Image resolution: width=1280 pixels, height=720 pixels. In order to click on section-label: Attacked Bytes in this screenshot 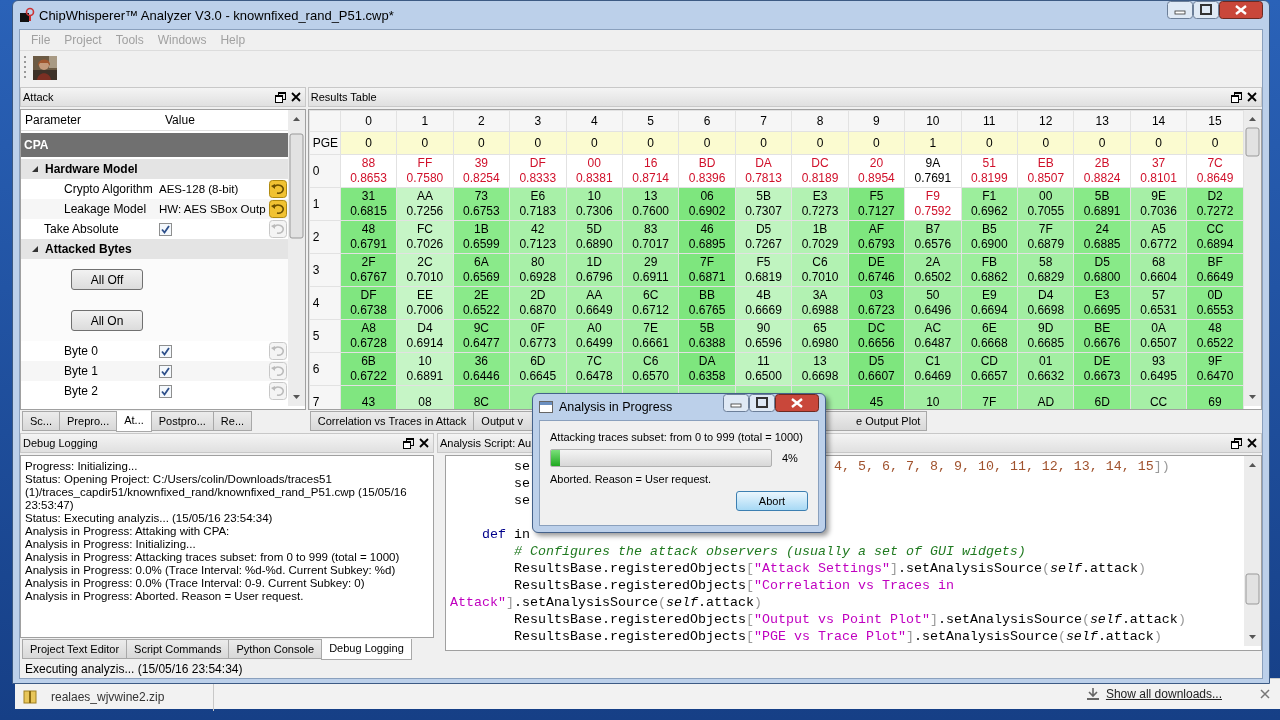, I will do `click(88, 249)`.